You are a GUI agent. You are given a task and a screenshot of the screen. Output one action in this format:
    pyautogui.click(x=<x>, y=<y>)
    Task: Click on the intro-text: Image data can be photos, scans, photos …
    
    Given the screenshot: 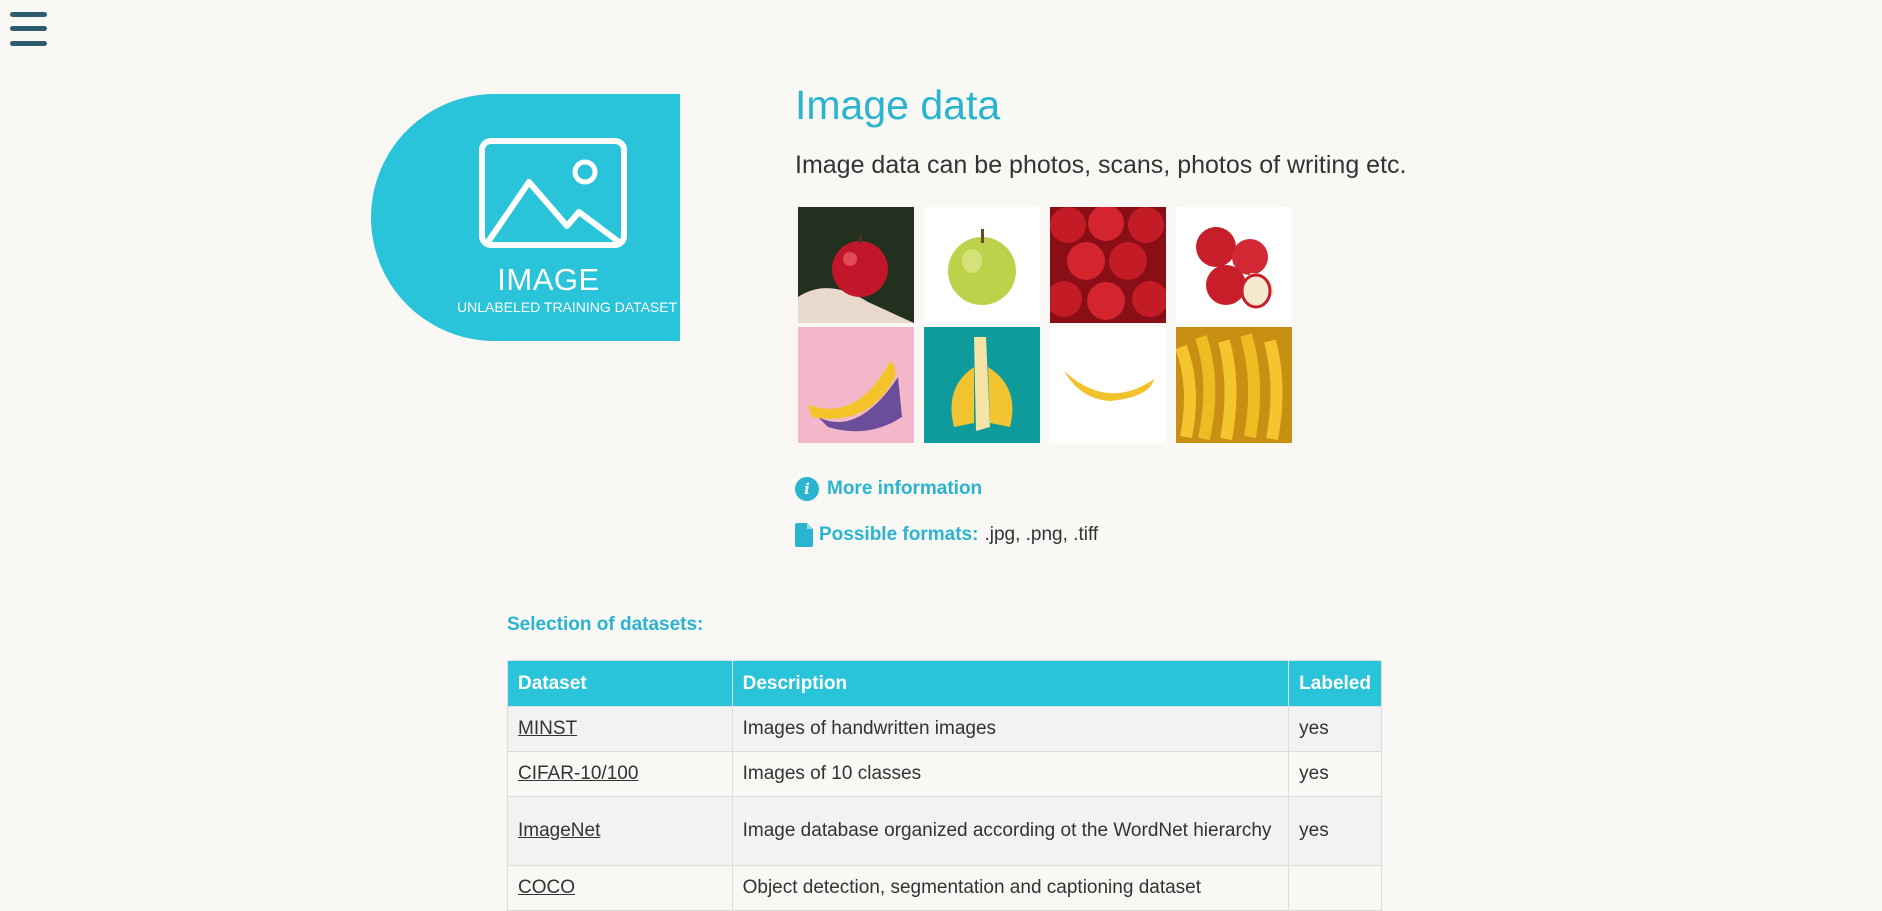 What is the action you would take?
    pyautogui.click(x=1101, y=165)
    